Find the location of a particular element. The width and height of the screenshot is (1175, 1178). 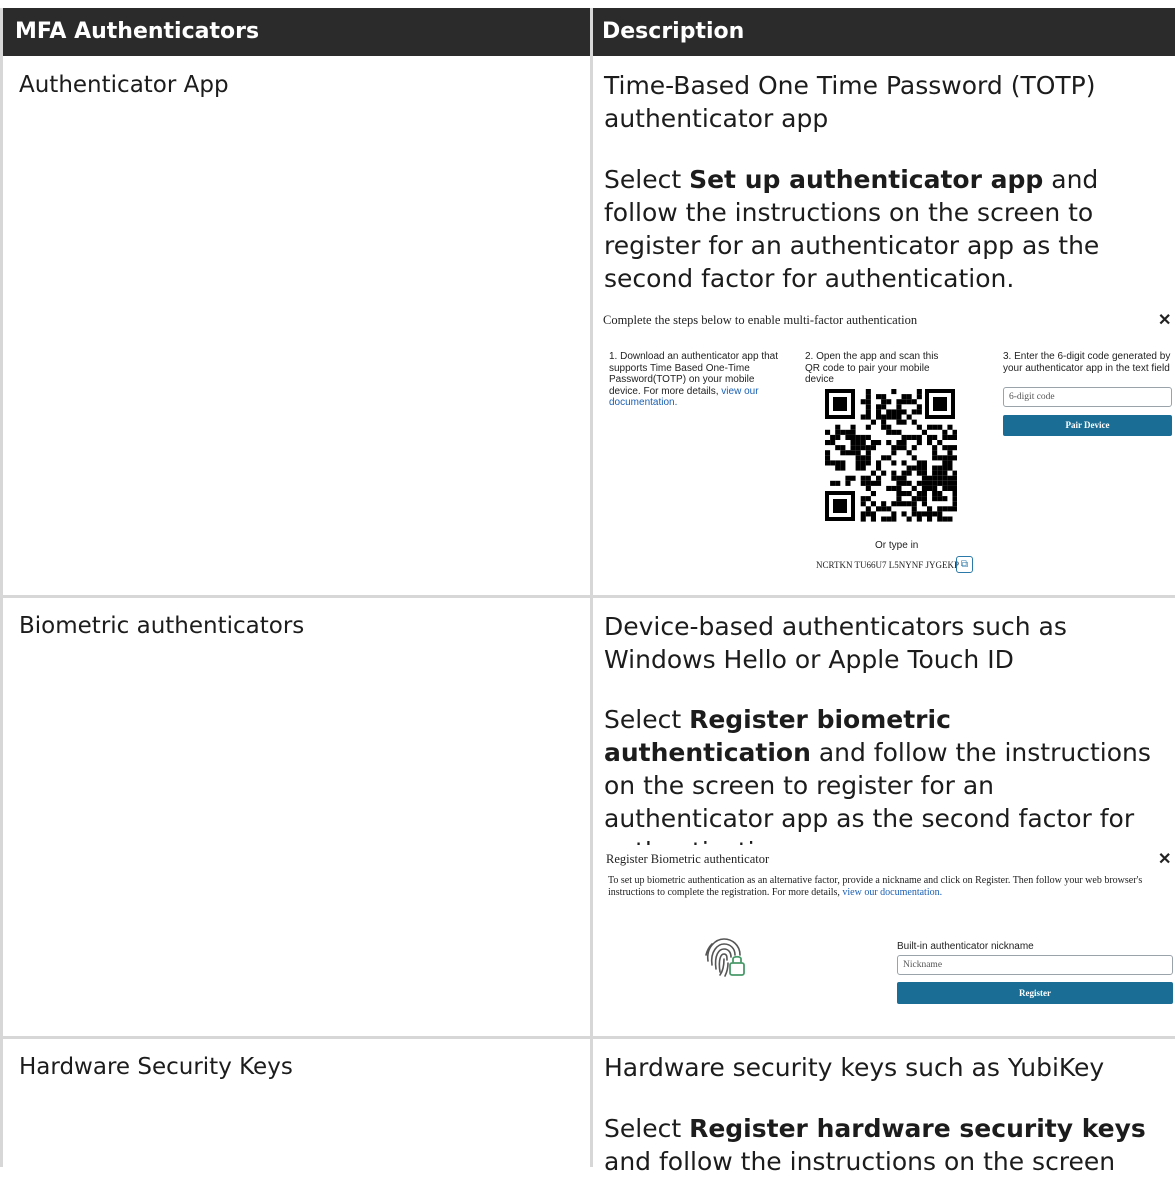

secret-code: NCRTKN TU66U7 L5NYNF JYGEKP is located at coordinates (888, 565).